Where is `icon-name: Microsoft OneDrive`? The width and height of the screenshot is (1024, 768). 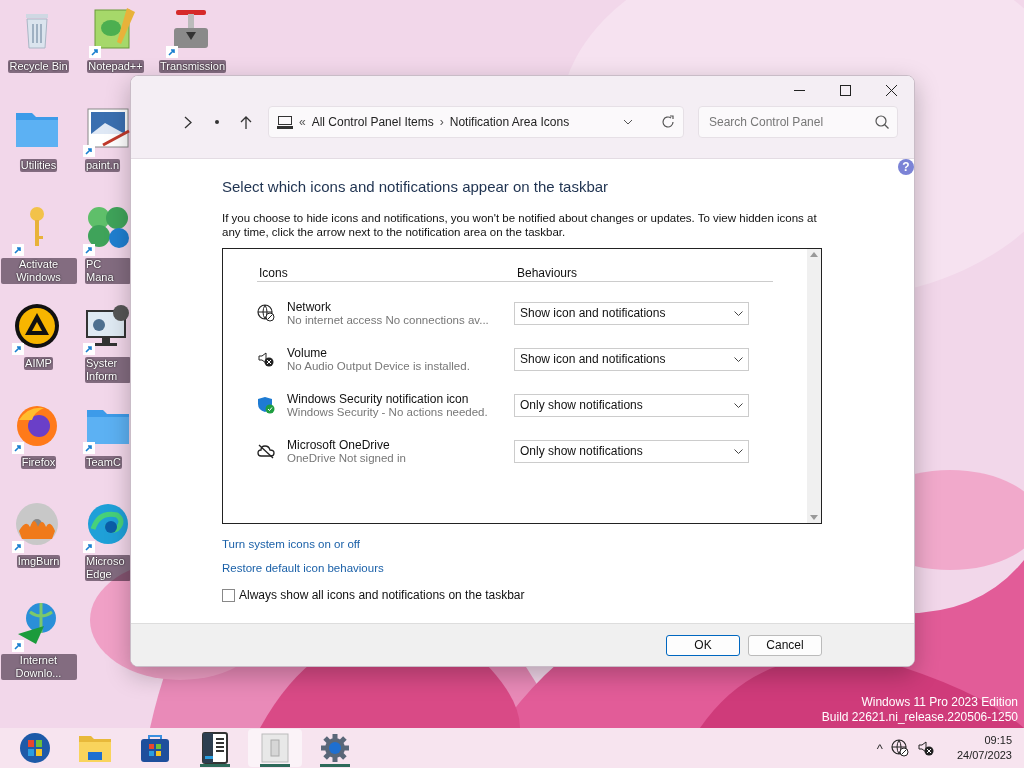 icon-name: Microsoft OneDrive is located at coordinates (339, 445).